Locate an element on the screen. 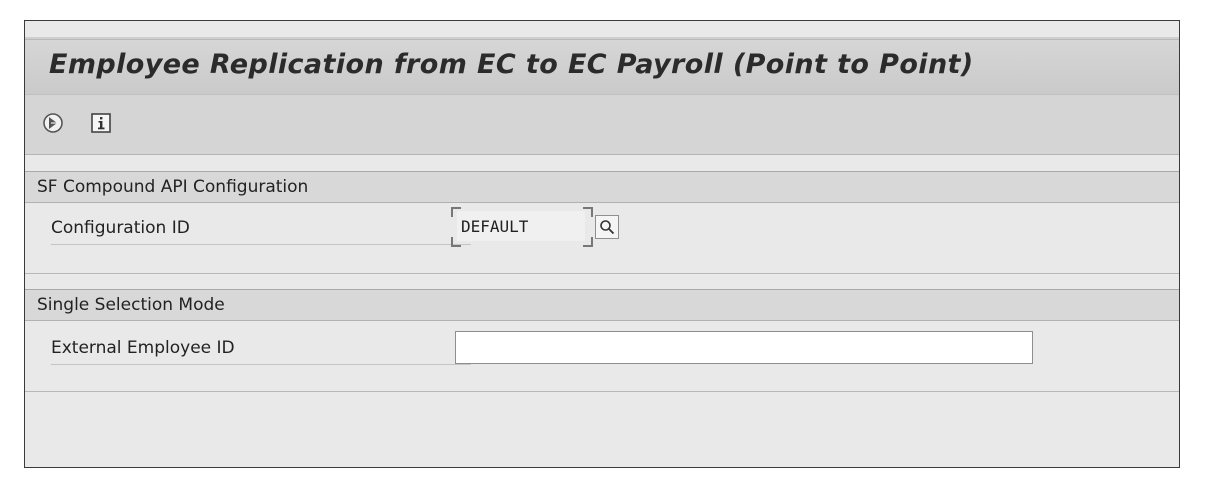  configuration-id-field is located at coordinates (522, 227).